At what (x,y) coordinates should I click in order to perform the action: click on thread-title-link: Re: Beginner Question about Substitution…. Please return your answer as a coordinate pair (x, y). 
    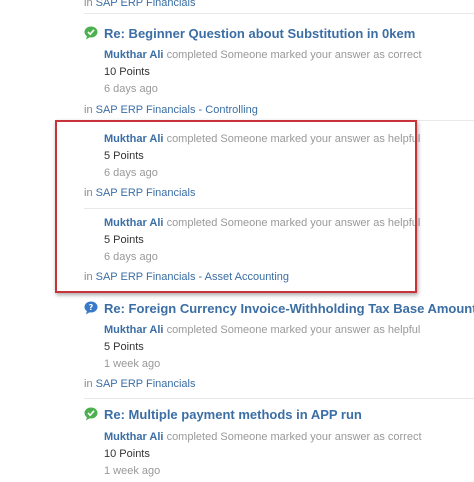
    Looking at the image, I should click on (259, 33).